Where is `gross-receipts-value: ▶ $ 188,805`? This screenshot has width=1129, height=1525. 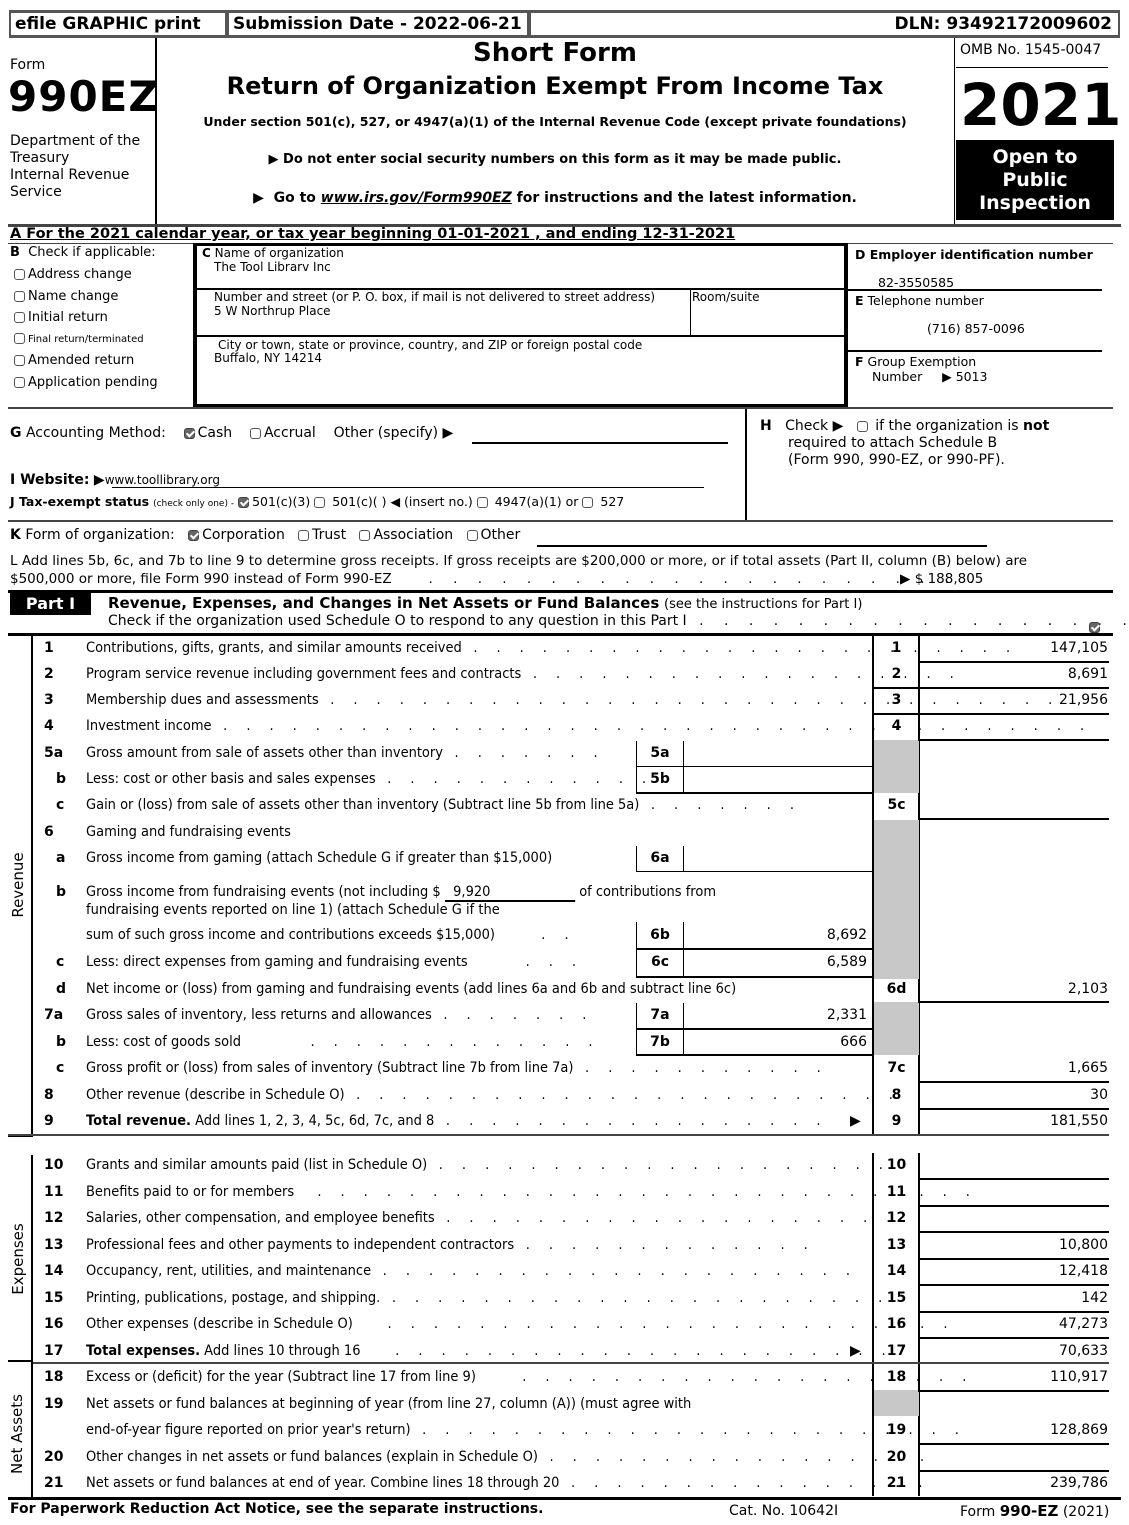 gross-receipts-value: ▶ $ 188,805 is located at coordinates (942, 579).